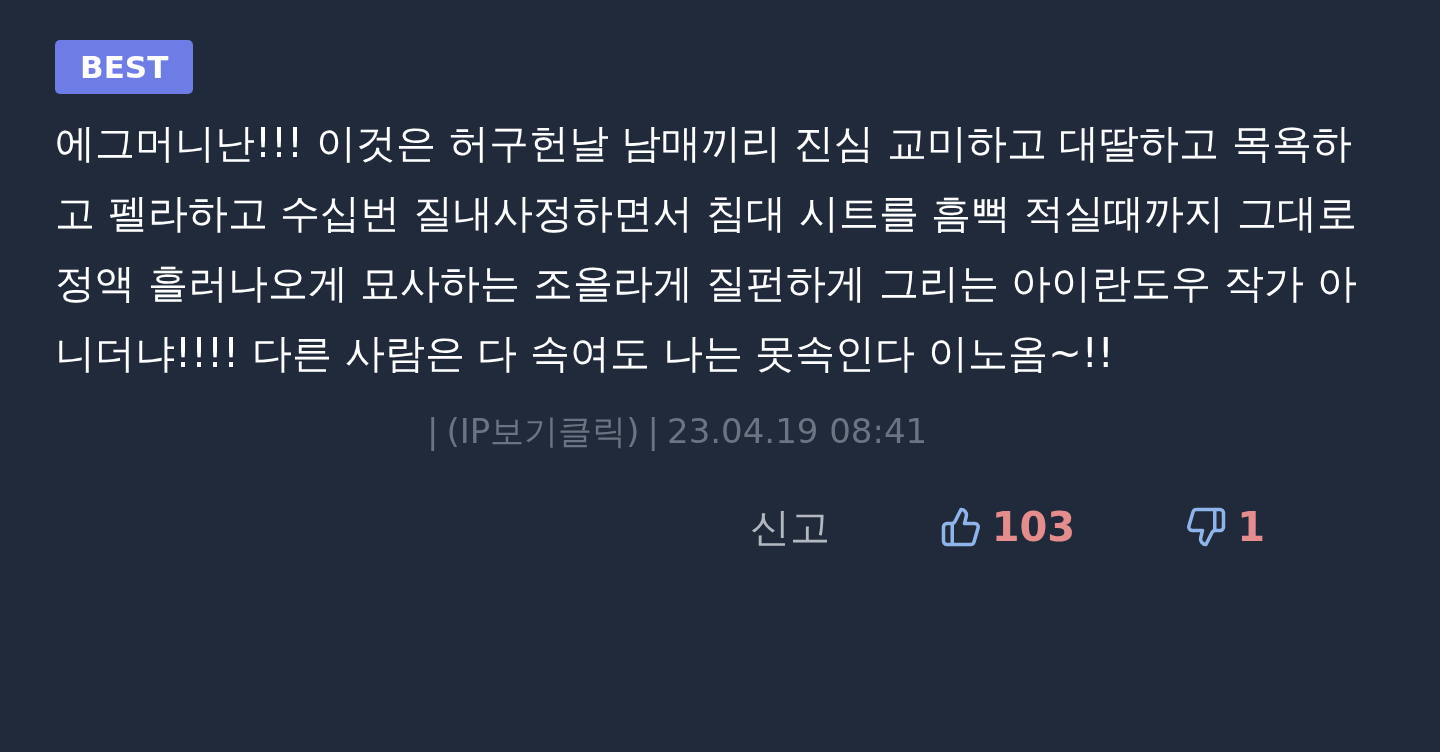  Describe the element at coordinates (1007, 527) in the screenshot. I see `like-button: 103` at that location.